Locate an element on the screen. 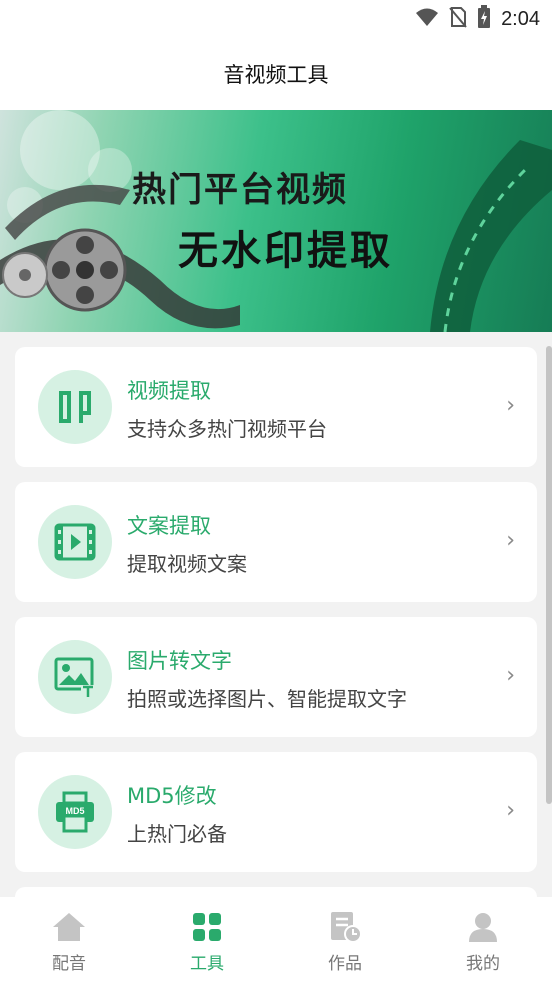 The height and width of the screenshot is (983, 552). app-header: 音视频工具 is located at coordinates (276, 74).